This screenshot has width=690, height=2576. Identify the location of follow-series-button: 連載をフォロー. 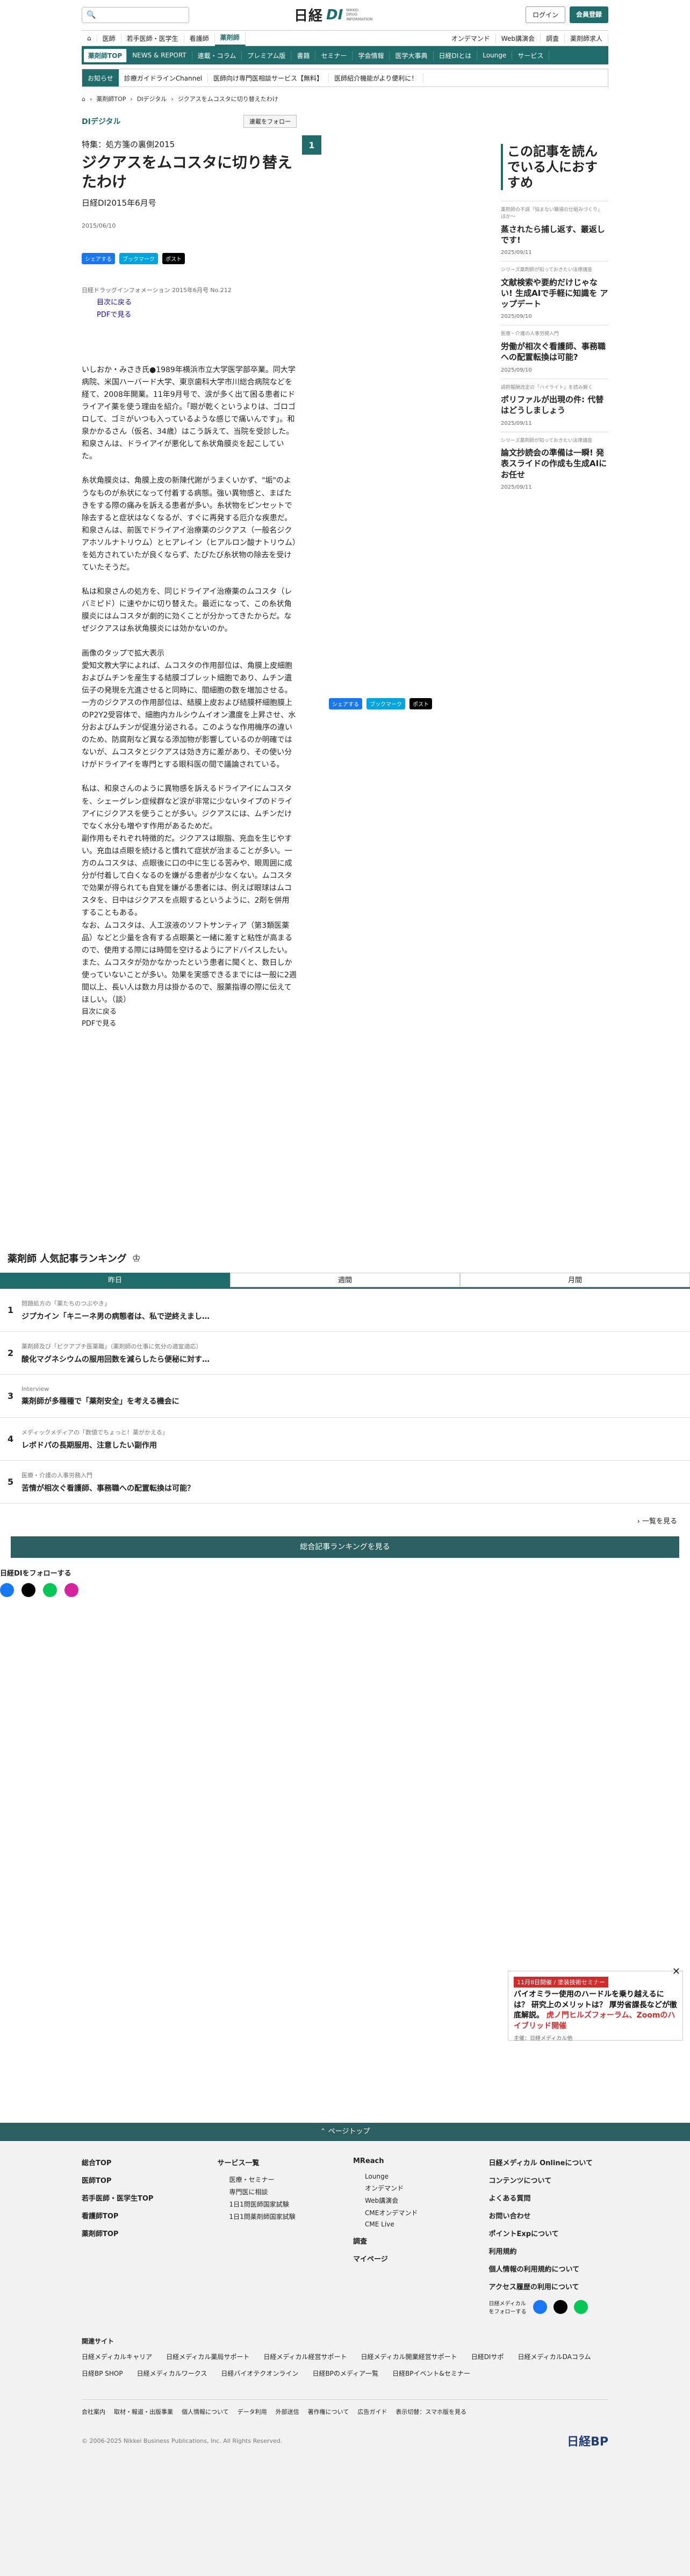
(270, 121).